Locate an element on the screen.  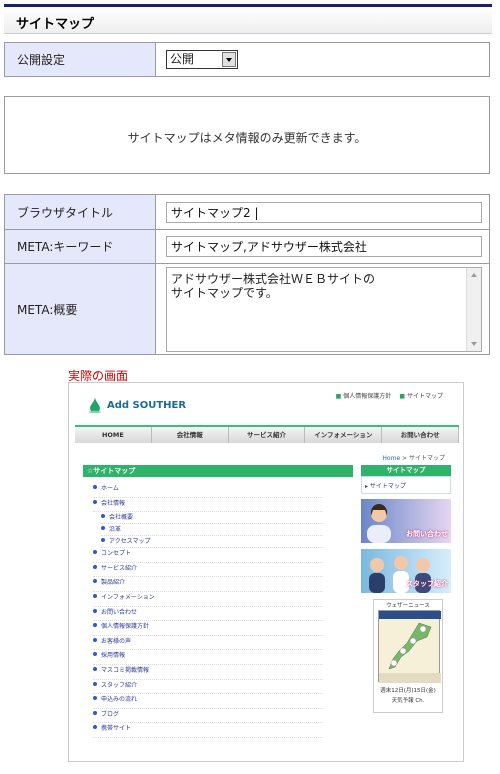
preview-sidebar: サイトマップ ▸ サイトマップ is located at coordinates (406, 479).